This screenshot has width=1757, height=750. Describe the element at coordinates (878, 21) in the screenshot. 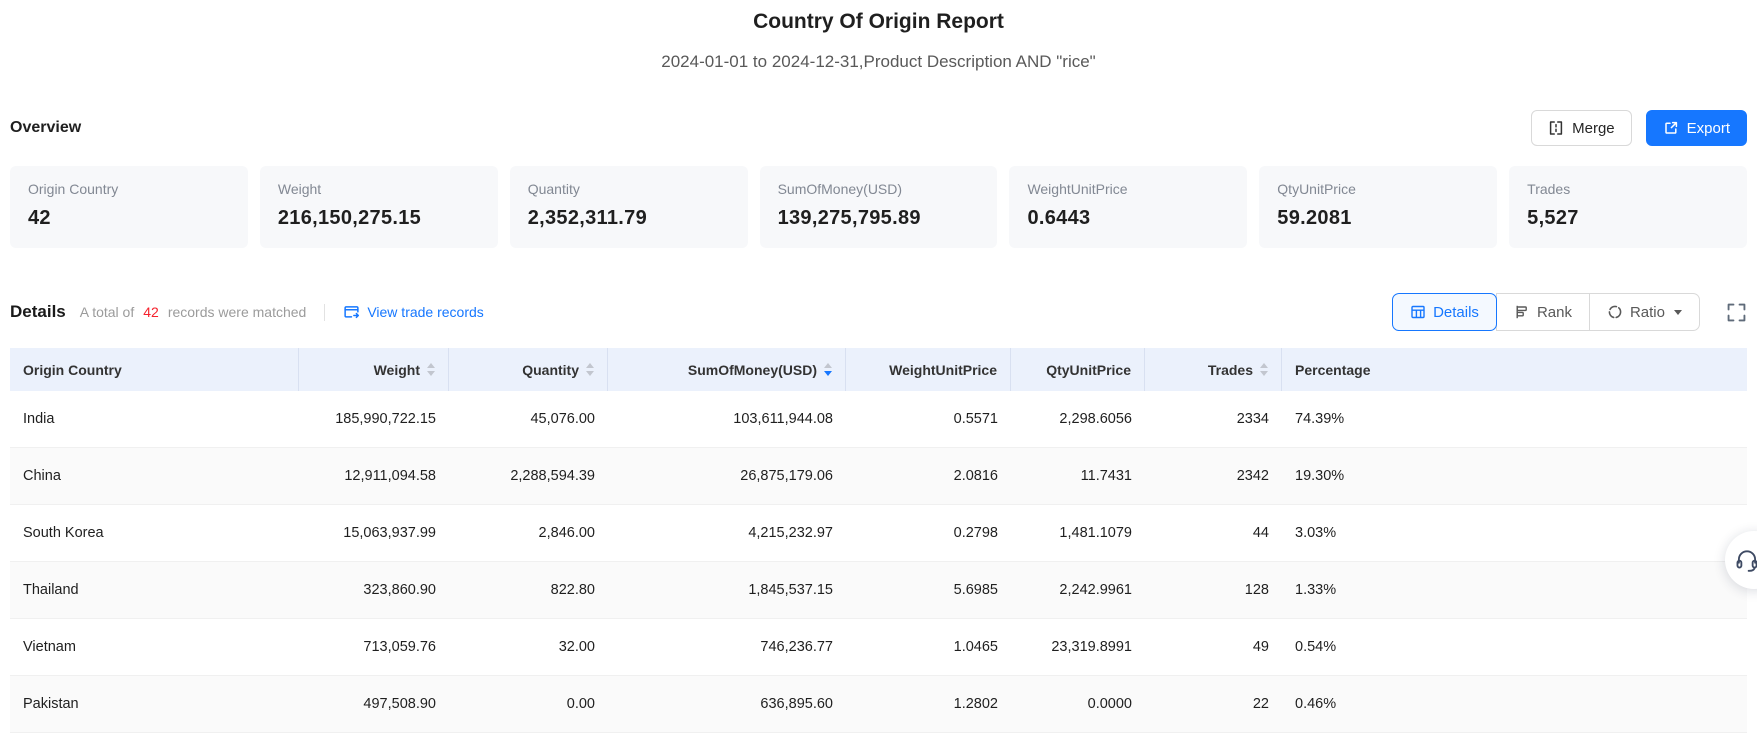

I see `page-title: Country Of Origin Report` at that location.